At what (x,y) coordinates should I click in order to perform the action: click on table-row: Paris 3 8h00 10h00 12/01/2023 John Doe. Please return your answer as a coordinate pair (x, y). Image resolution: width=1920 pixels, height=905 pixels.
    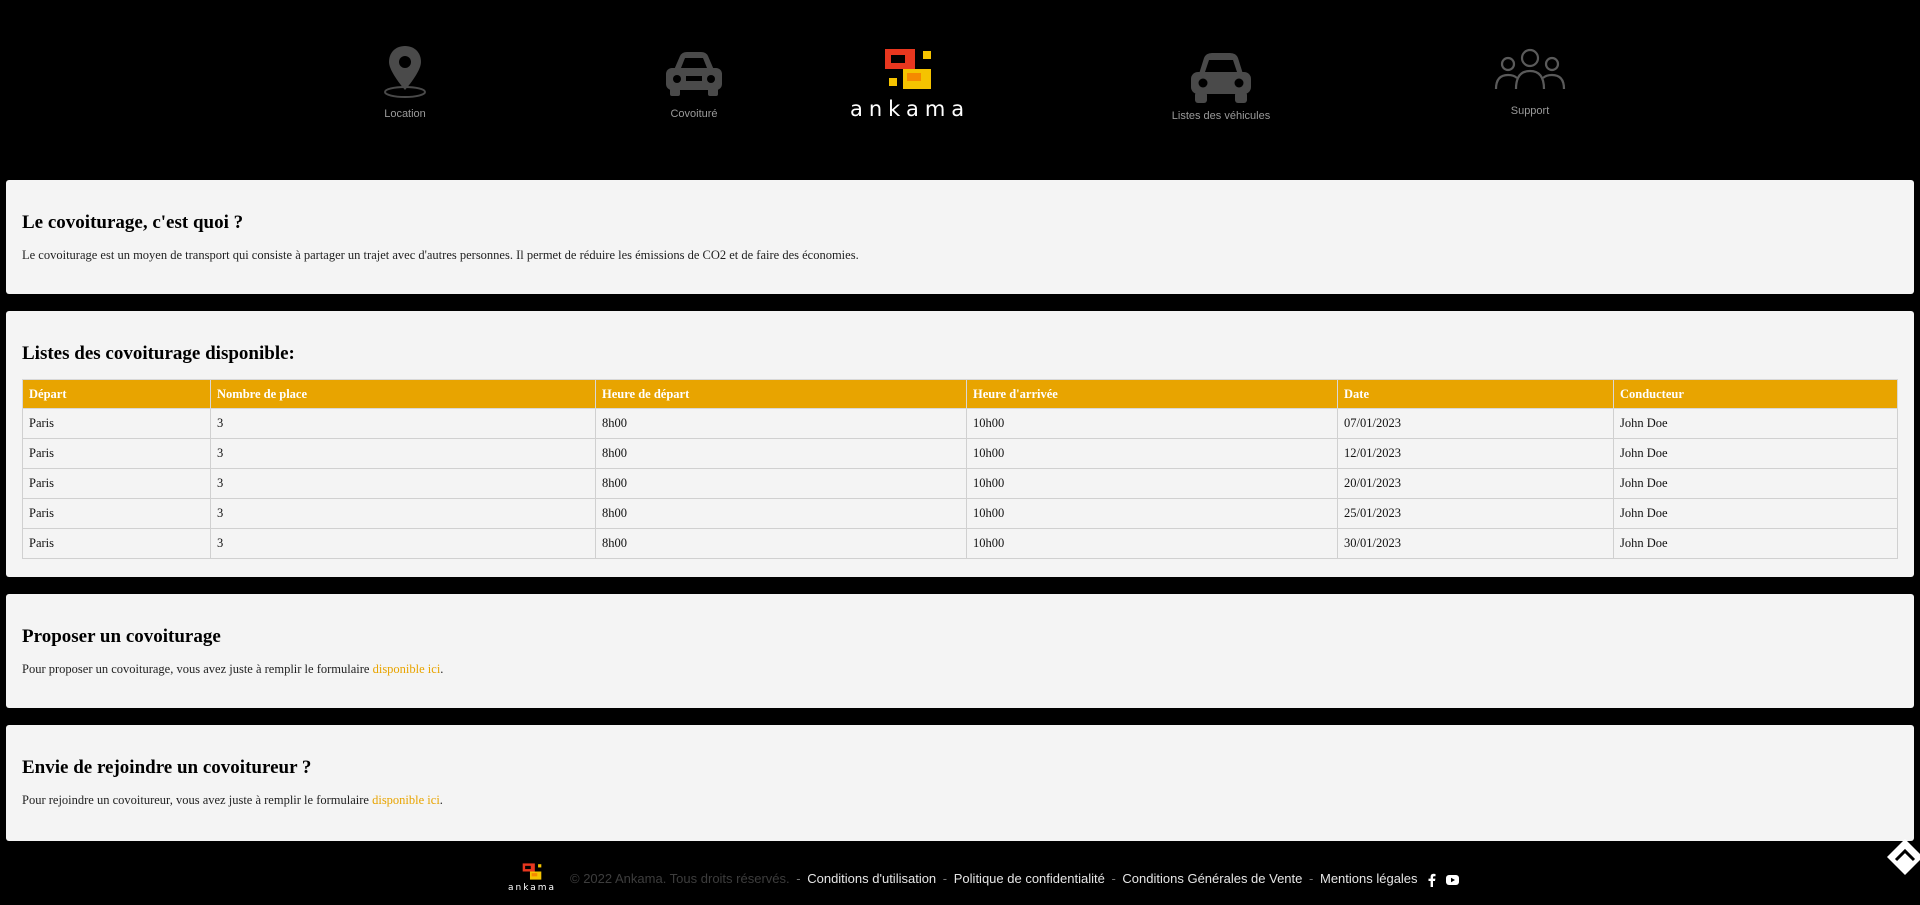
    Looking at the image, I should click on (960, 453).